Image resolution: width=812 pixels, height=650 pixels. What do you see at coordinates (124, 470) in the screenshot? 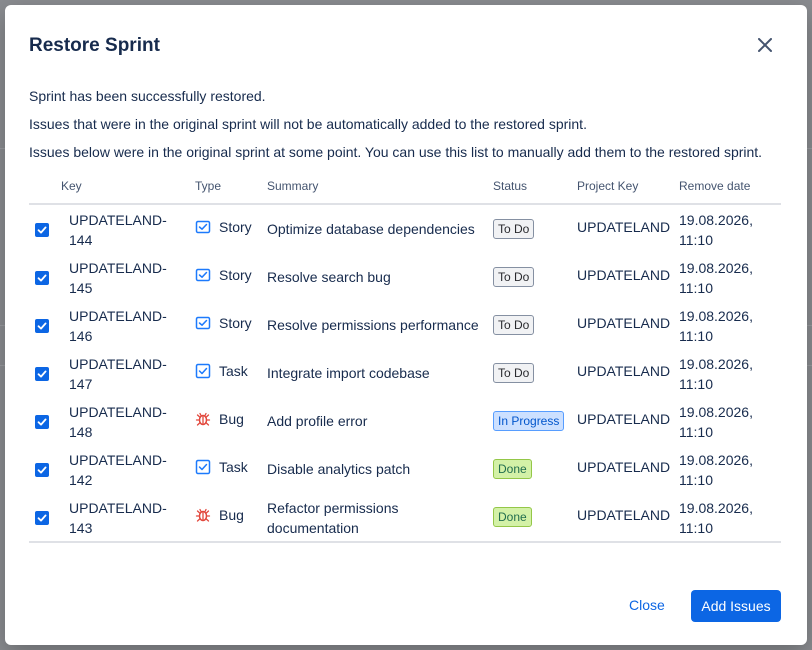
I see `issue-key: UPDATELAND- 142` at bounding box center [124, 470].